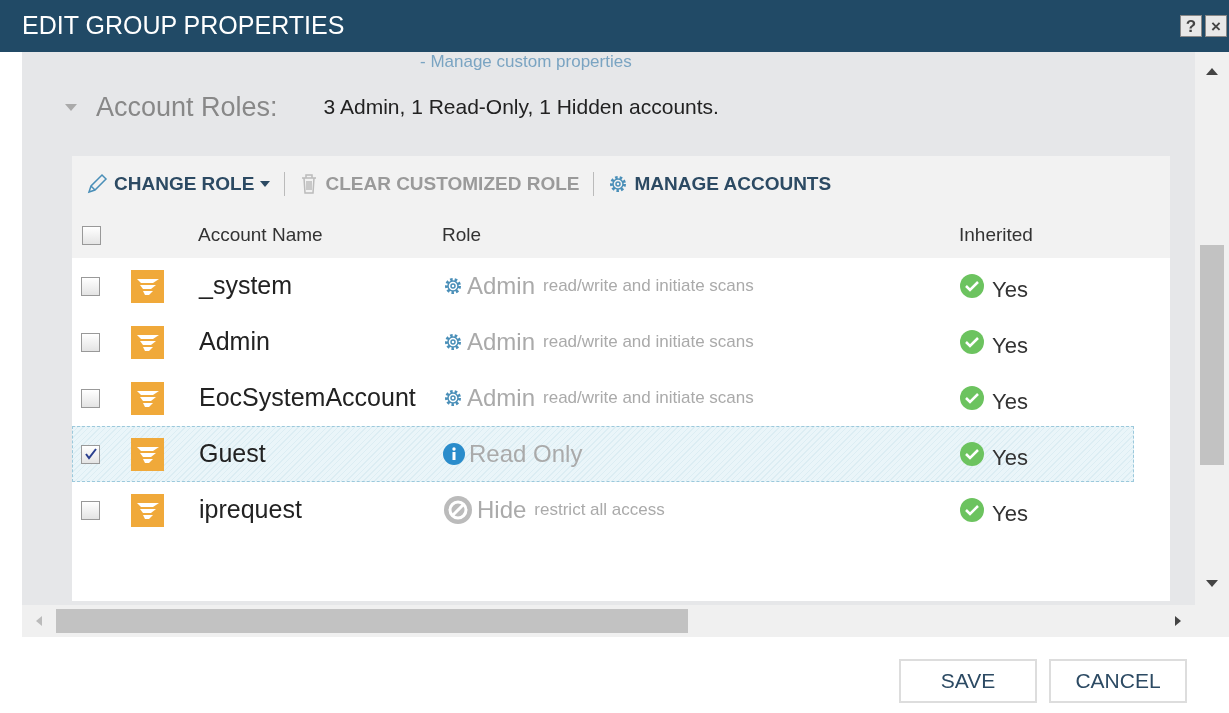  I want to click on table-row: Guest Read Only Yes, so click(603, 454).